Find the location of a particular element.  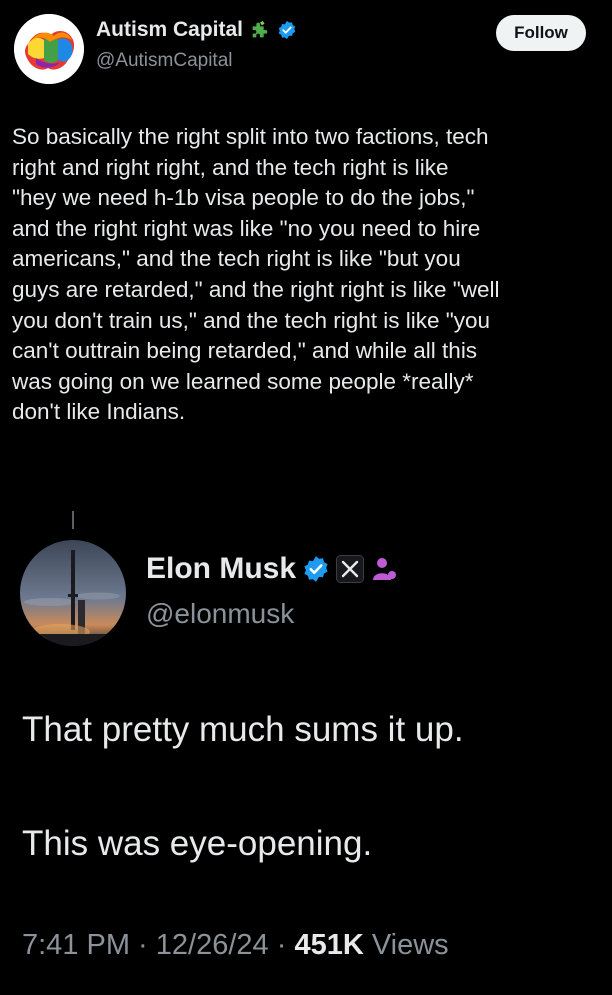

quoted-author-row: Autism Capital is located at coordinates (196, 30).